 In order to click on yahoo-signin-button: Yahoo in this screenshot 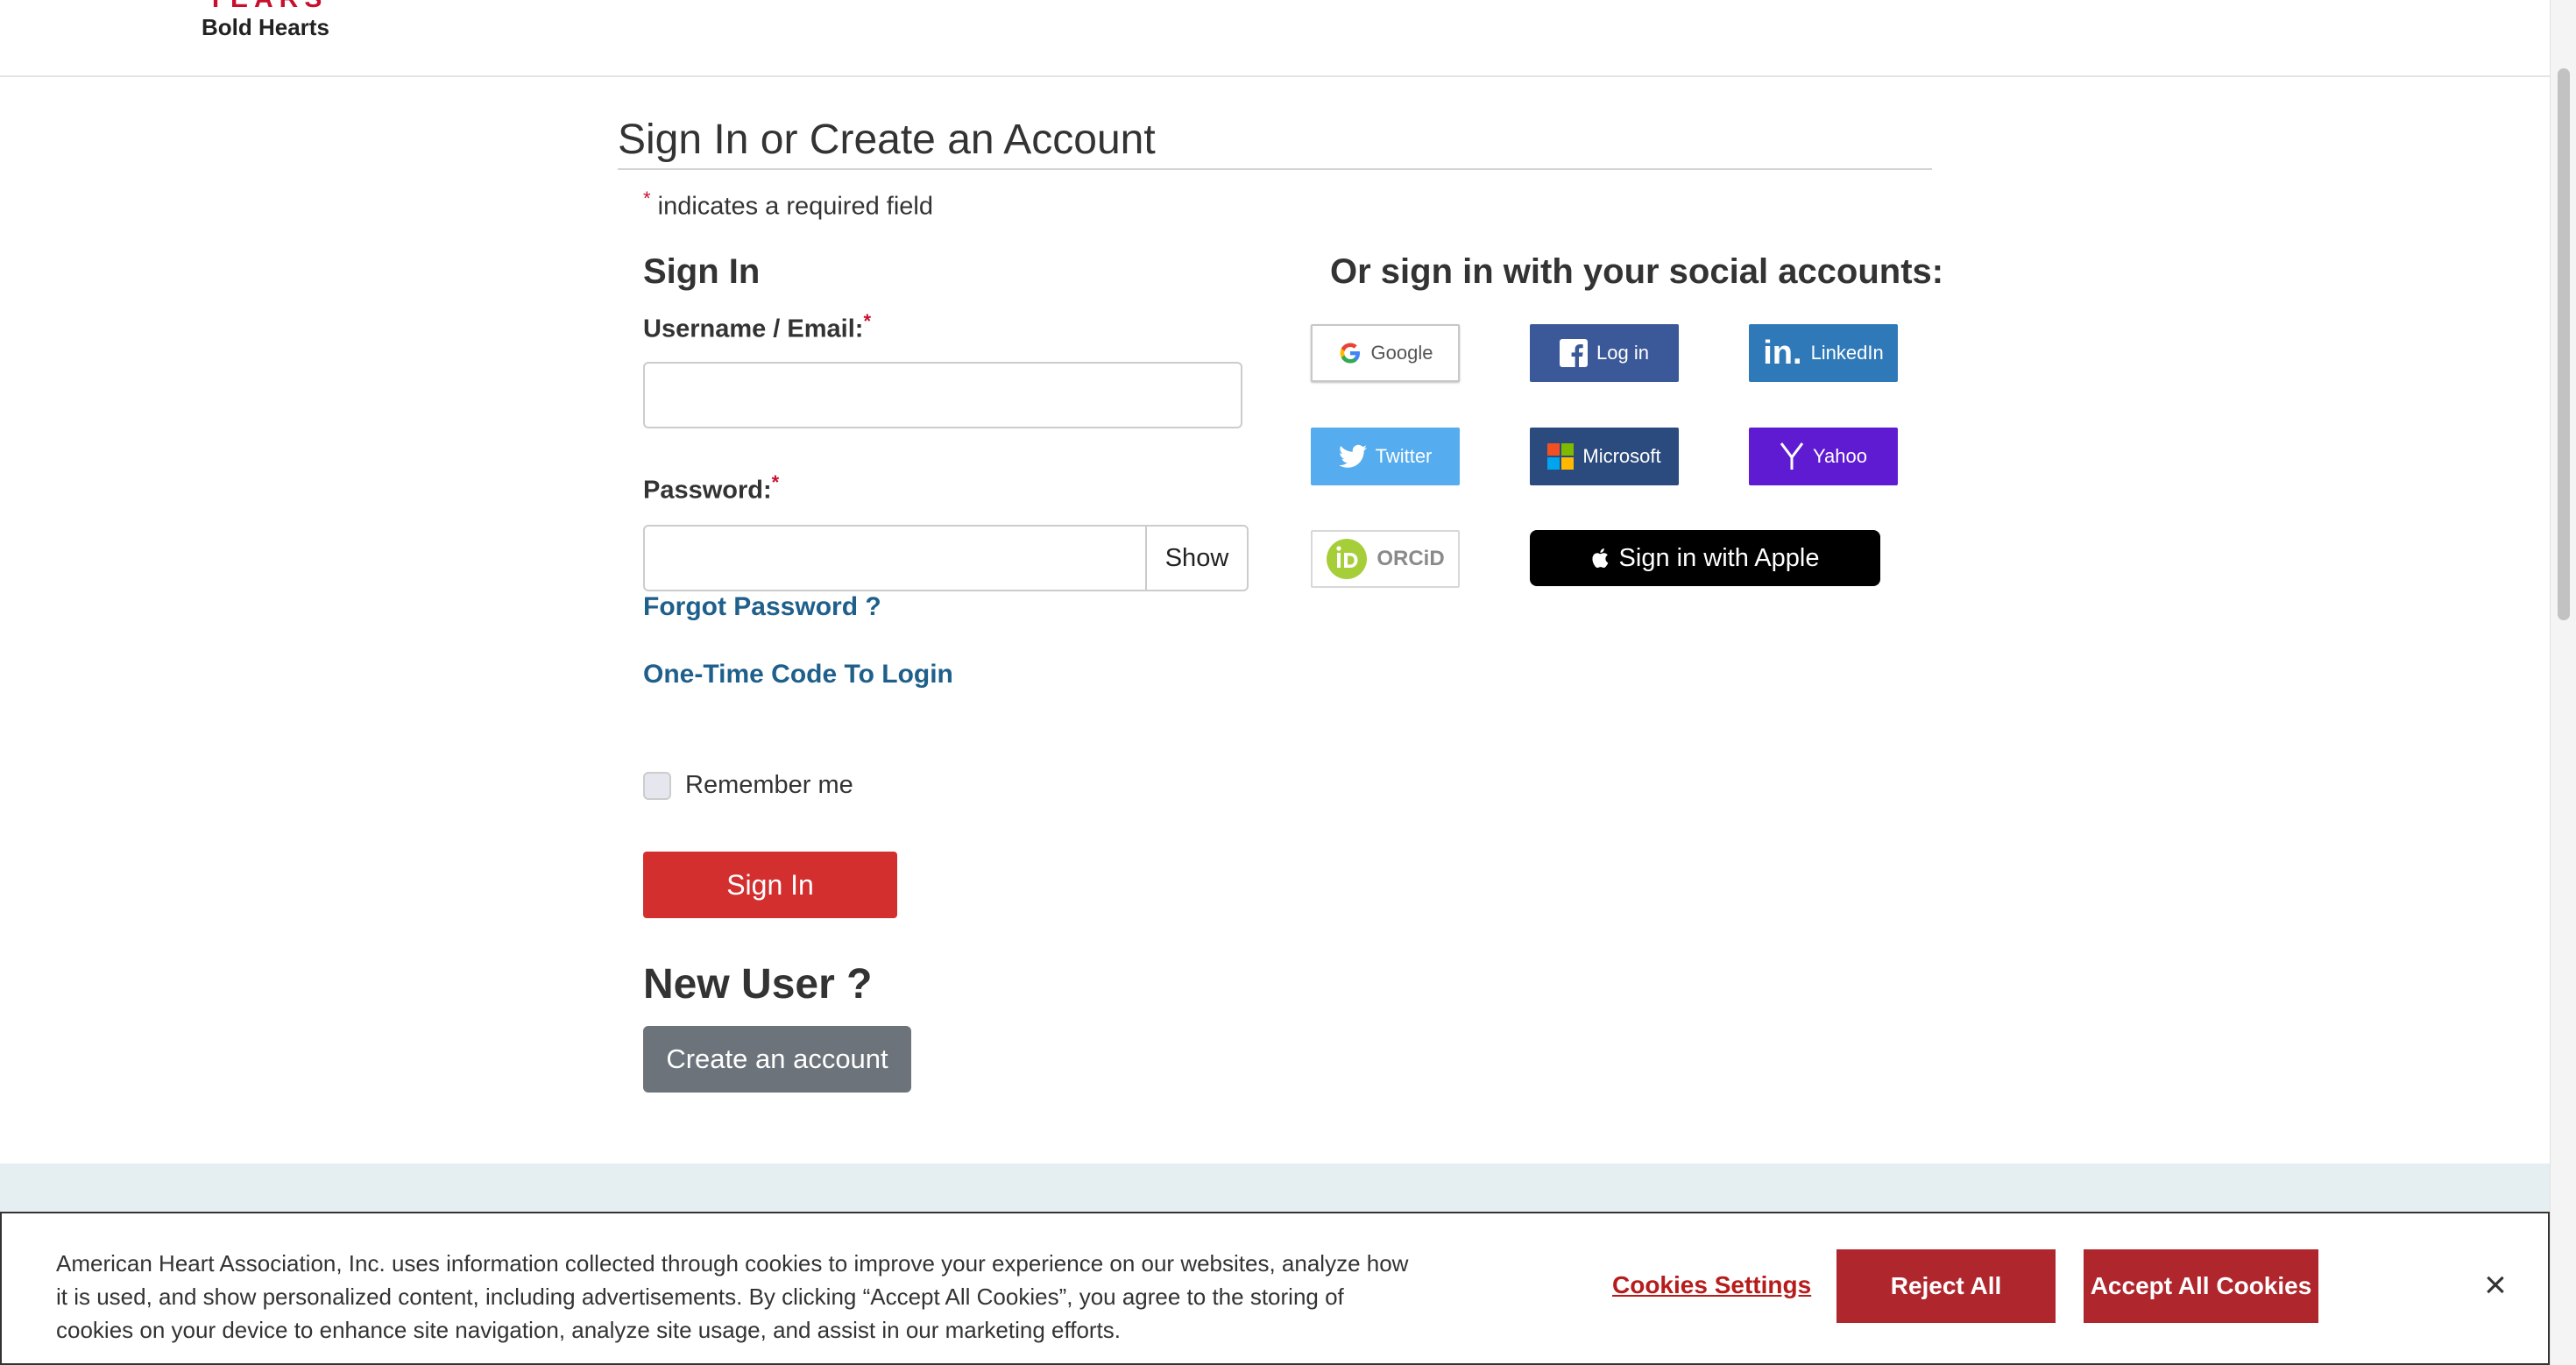, I will do `click(1823, 457)`.